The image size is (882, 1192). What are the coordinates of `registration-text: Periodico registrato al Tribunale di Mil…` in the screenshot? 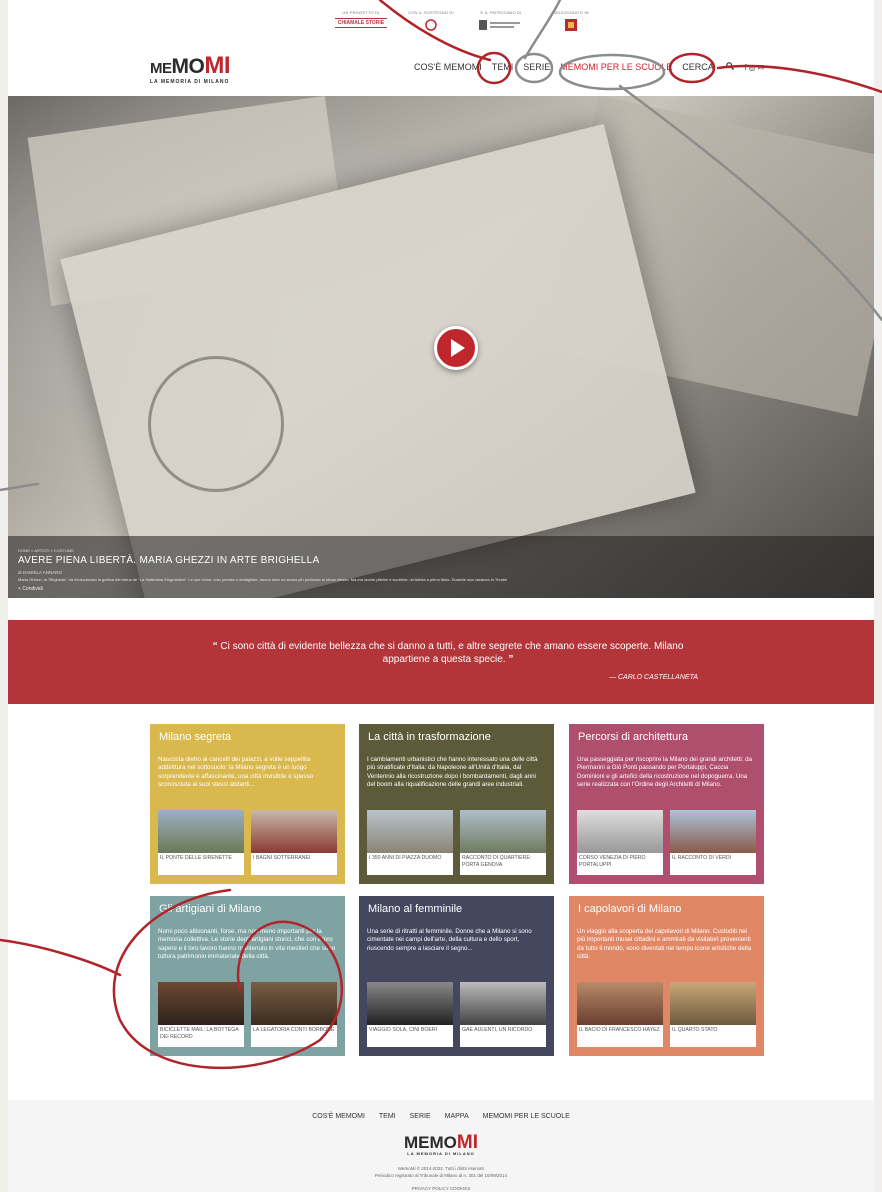 It's located at (441, 1175).